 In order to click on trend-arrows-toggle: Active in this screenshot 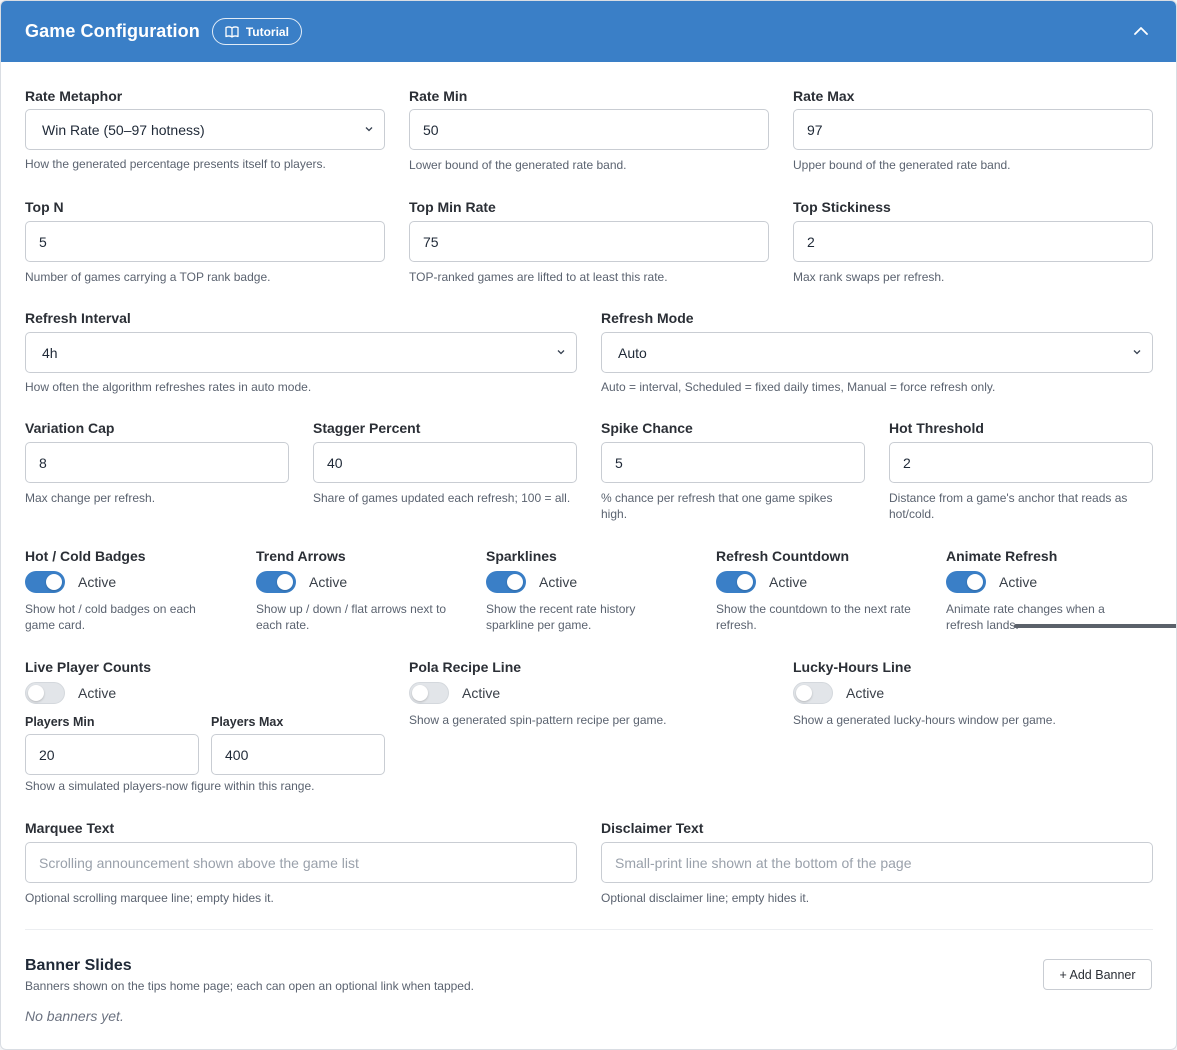, I will do `click(301, 582)`.